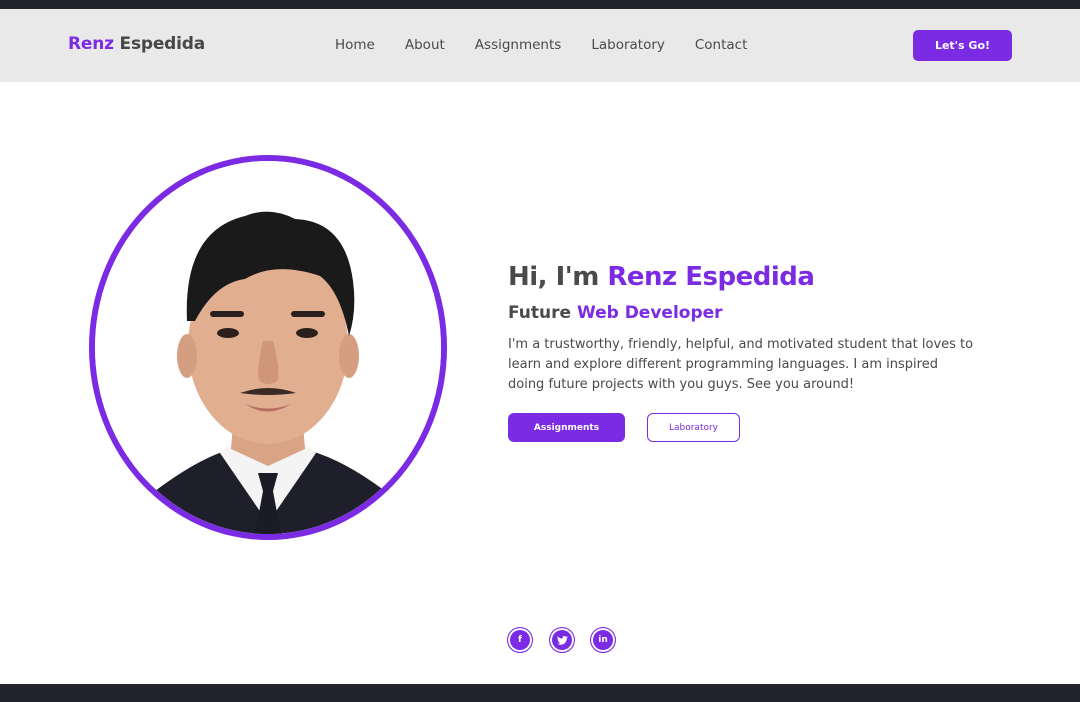 Image resolution: width=1080 pixels, height=702 pixels. I want to click on facebook-glyph: f, so click(520, 640).